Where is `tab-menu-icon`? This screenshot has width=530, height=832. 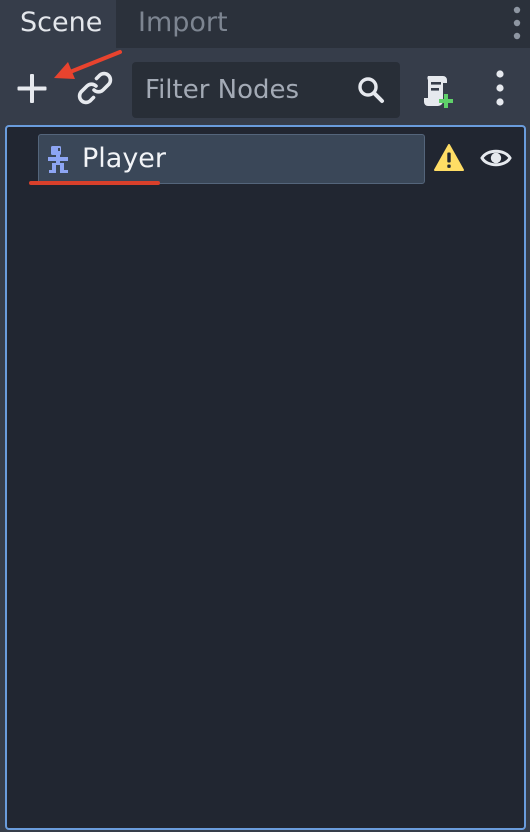
tab-menu-icon is located at coordinates (517, 24).